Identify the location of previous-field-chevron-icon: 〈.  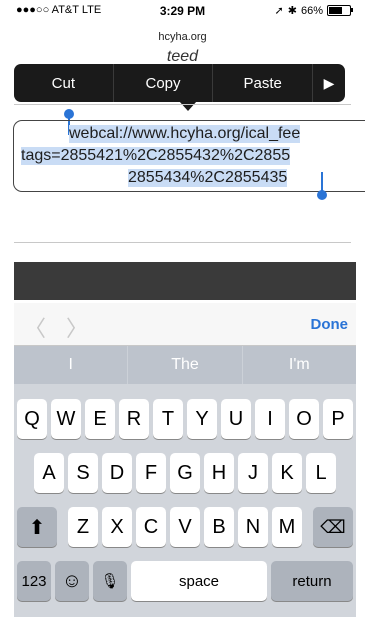
(35, 327).